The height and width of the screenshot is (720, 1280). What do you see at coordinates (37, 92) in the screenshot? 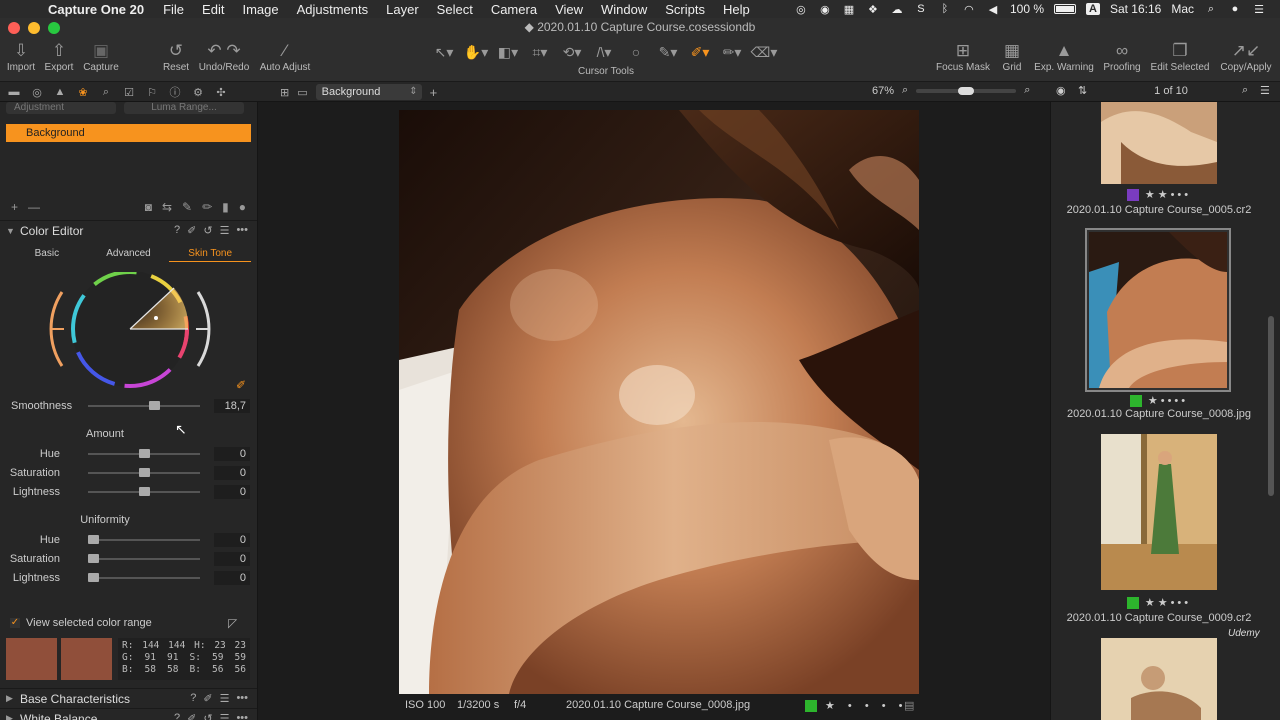
I see `capture-tab-icon: ◎` at bounding box center [37, 92].